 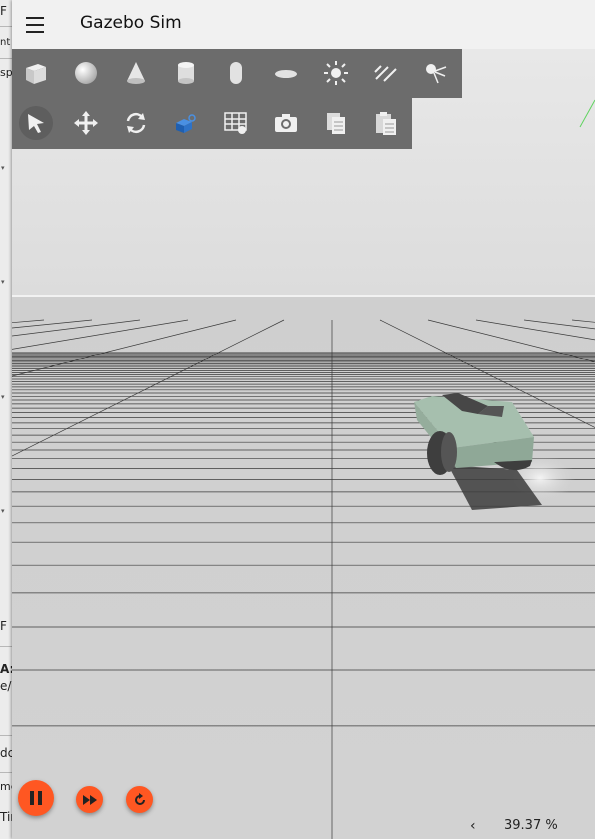 I want to click on real-time-factor: 39.37 %, so click(x=531, y=825).